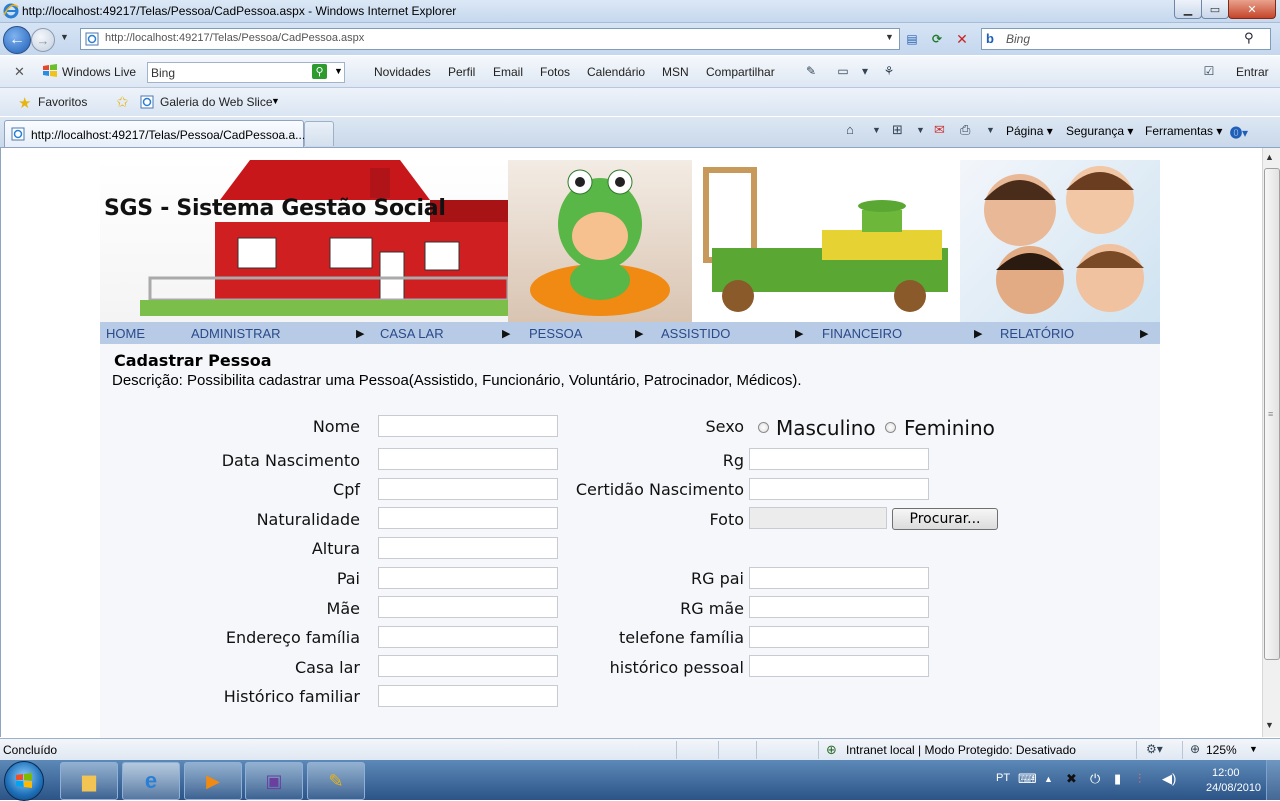  Describe the element at coordinates (319, 71) in the screenshot. I see `live-search-go-button: ⚲` at that location.